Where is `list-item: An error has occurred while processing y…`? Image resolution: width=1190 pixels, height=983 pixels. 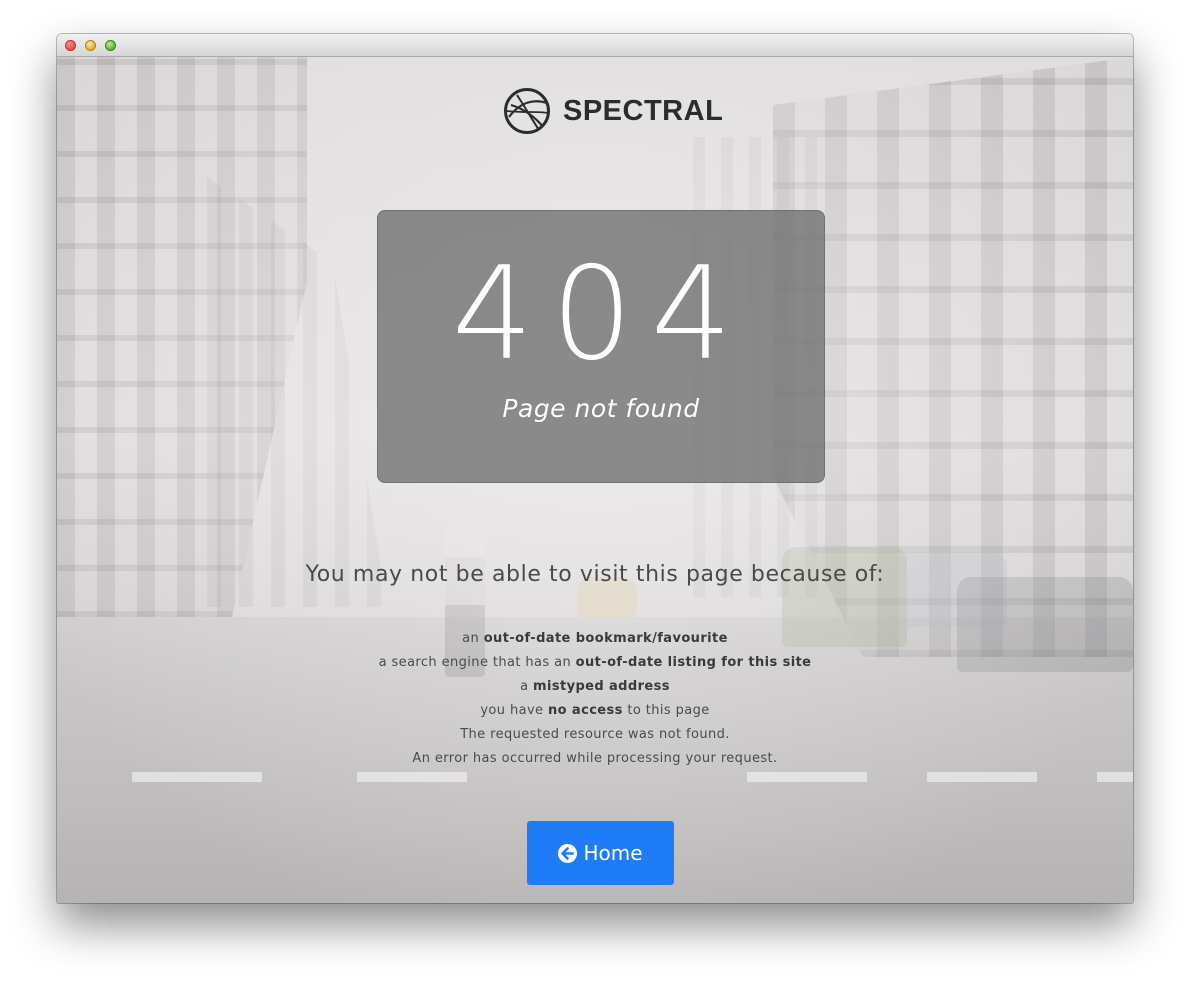 list-item: An error has occurred while processing y… is located at coordinates (595, 758).